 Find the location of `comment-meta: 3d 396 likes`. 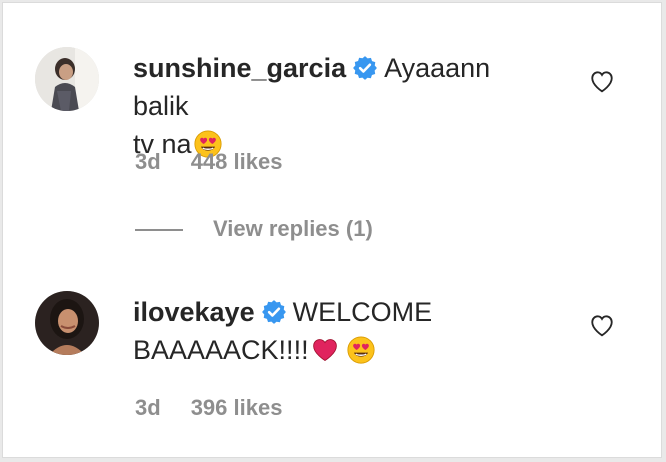

comment-meta: 3d 396 likes is located at coordinates (208, 408).